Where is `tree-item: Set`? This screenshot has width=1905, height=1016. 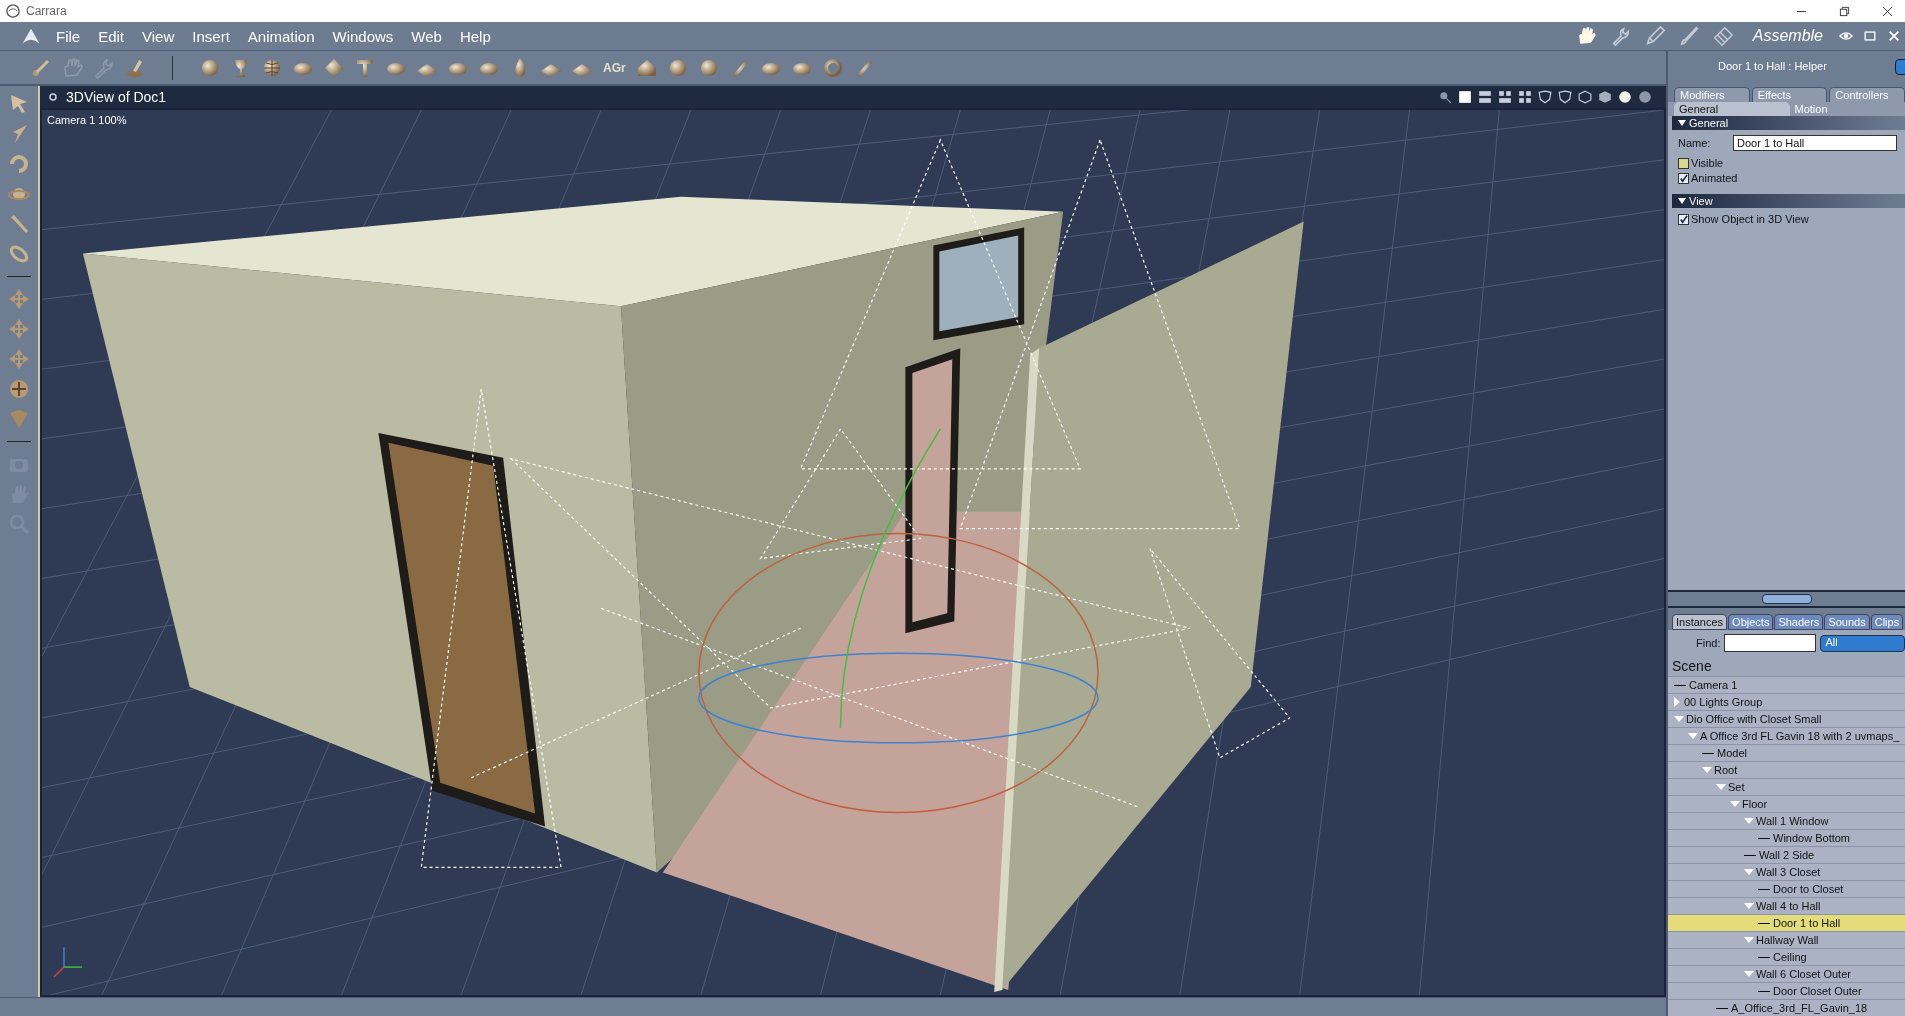 tree-item: Set is located at coordinates (1786, 786).